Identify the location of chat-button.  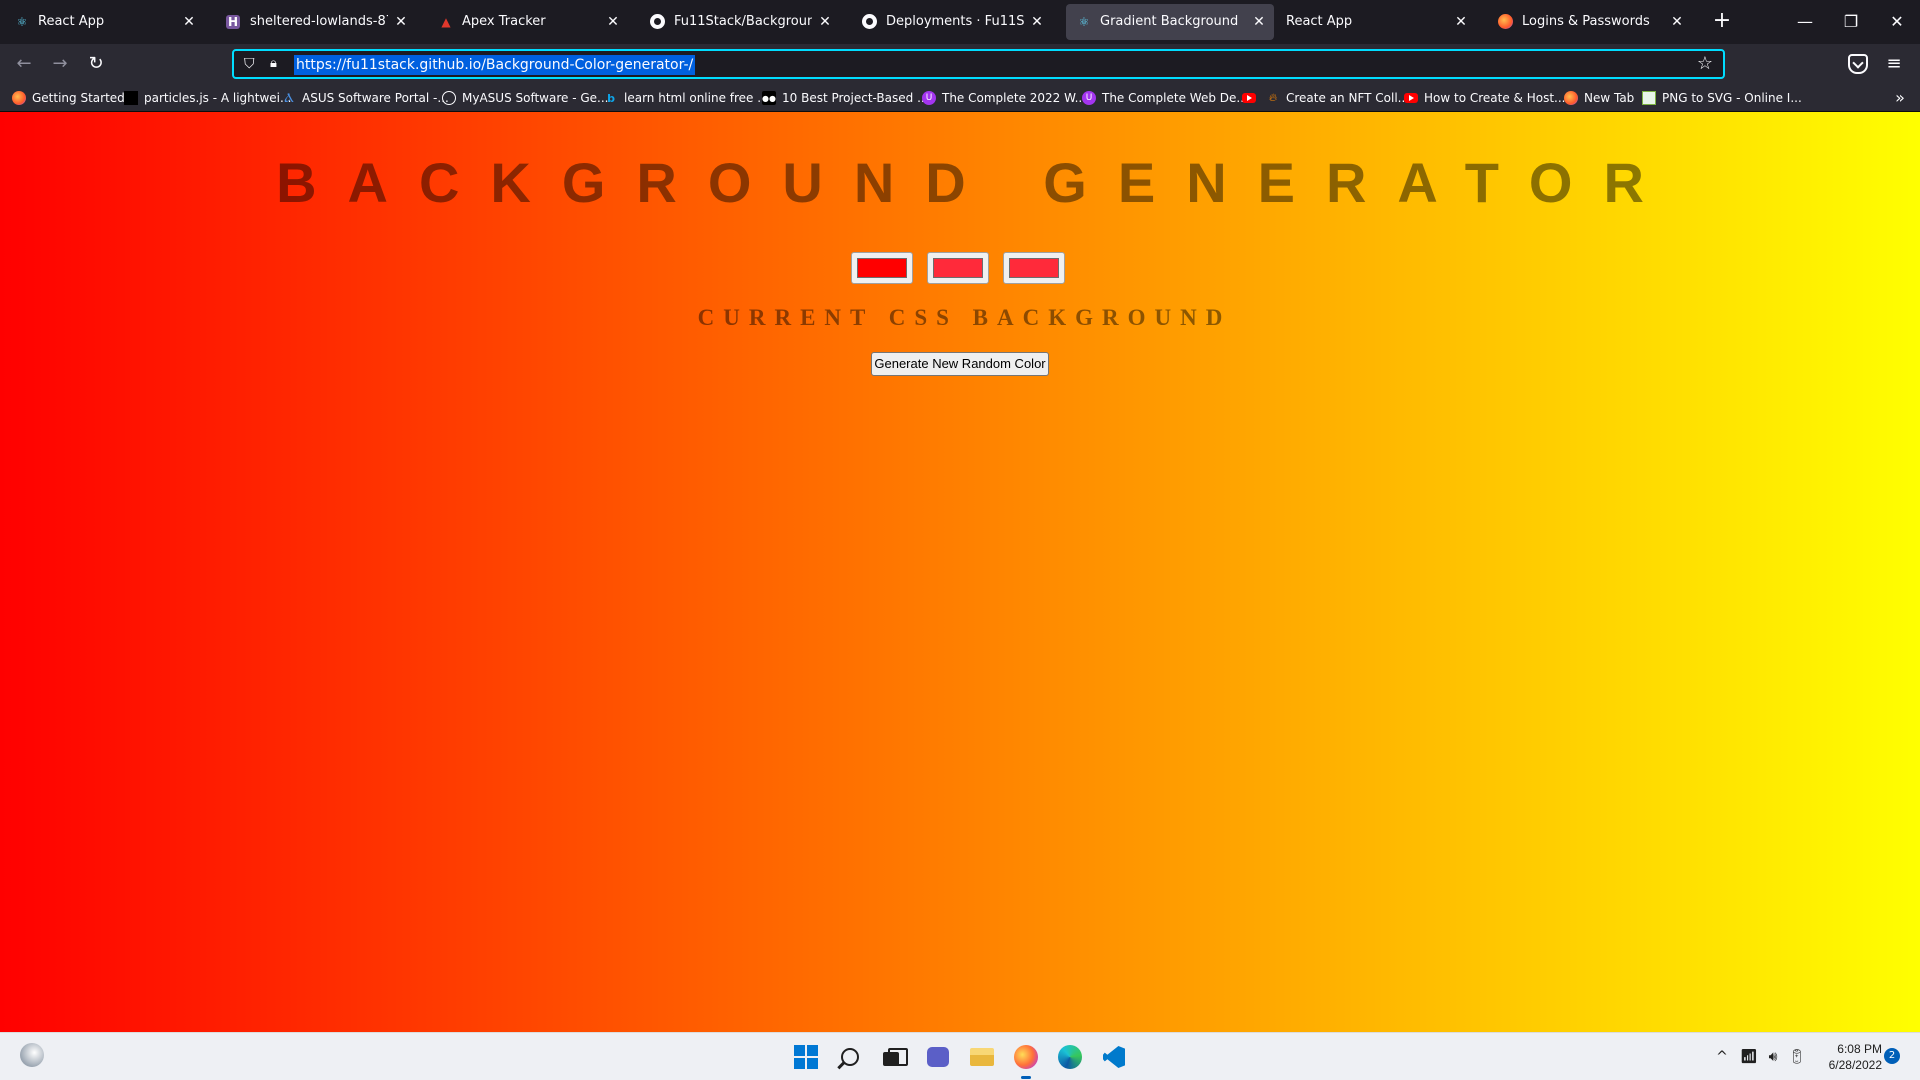
(938, 1057).